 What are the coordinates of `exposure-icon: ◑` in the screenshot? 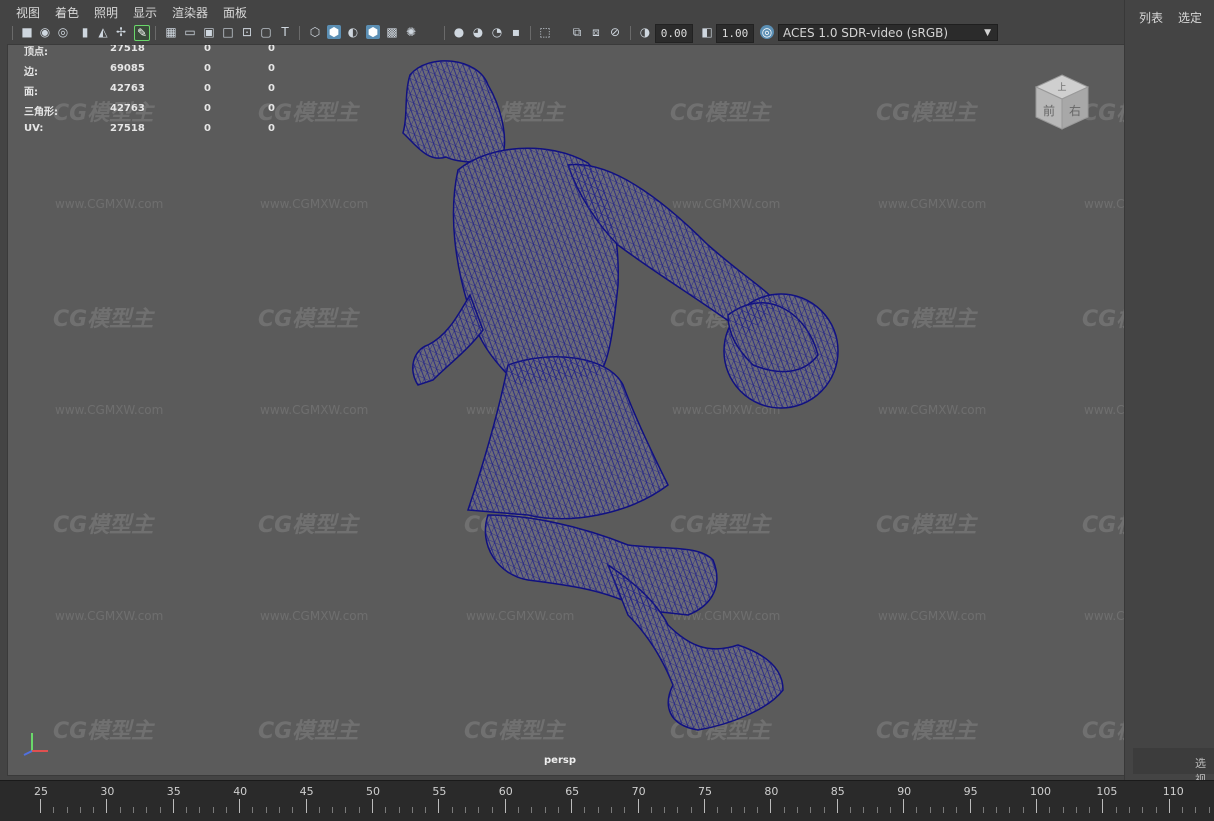 It's located at (645, 32).